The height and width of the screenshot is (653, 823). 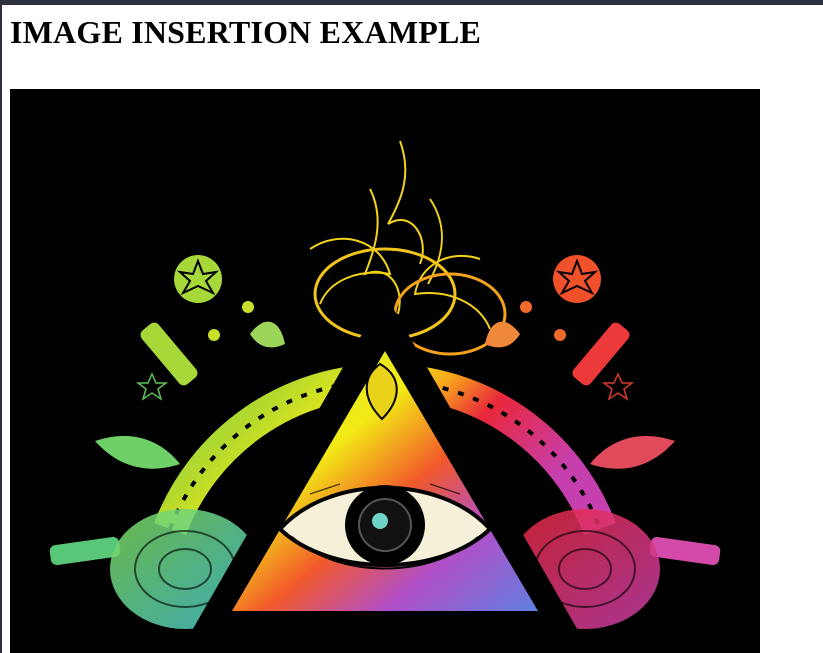 What do you see at coordinates (152, 386) in the screenshot?
I see `star-small-left` at bounding box center [152, 386].